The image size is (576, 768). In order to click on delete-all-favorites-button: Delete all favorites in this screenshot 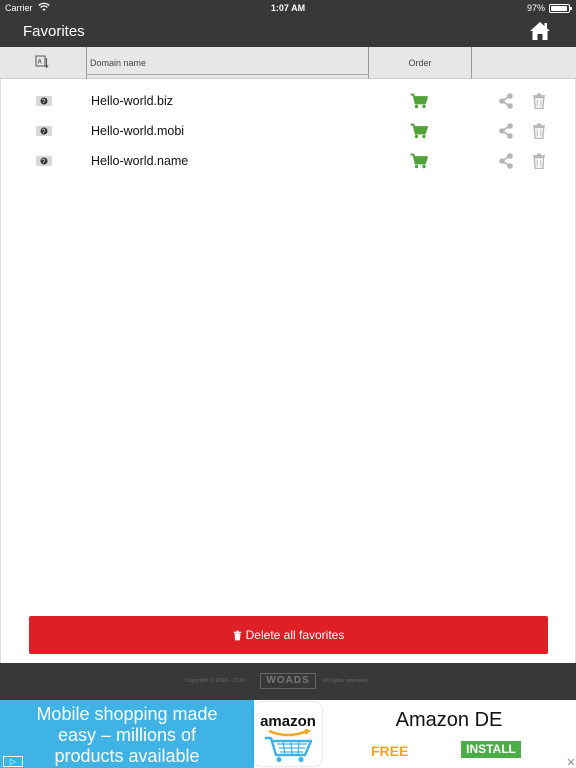, I will do `click(288, 635)`.